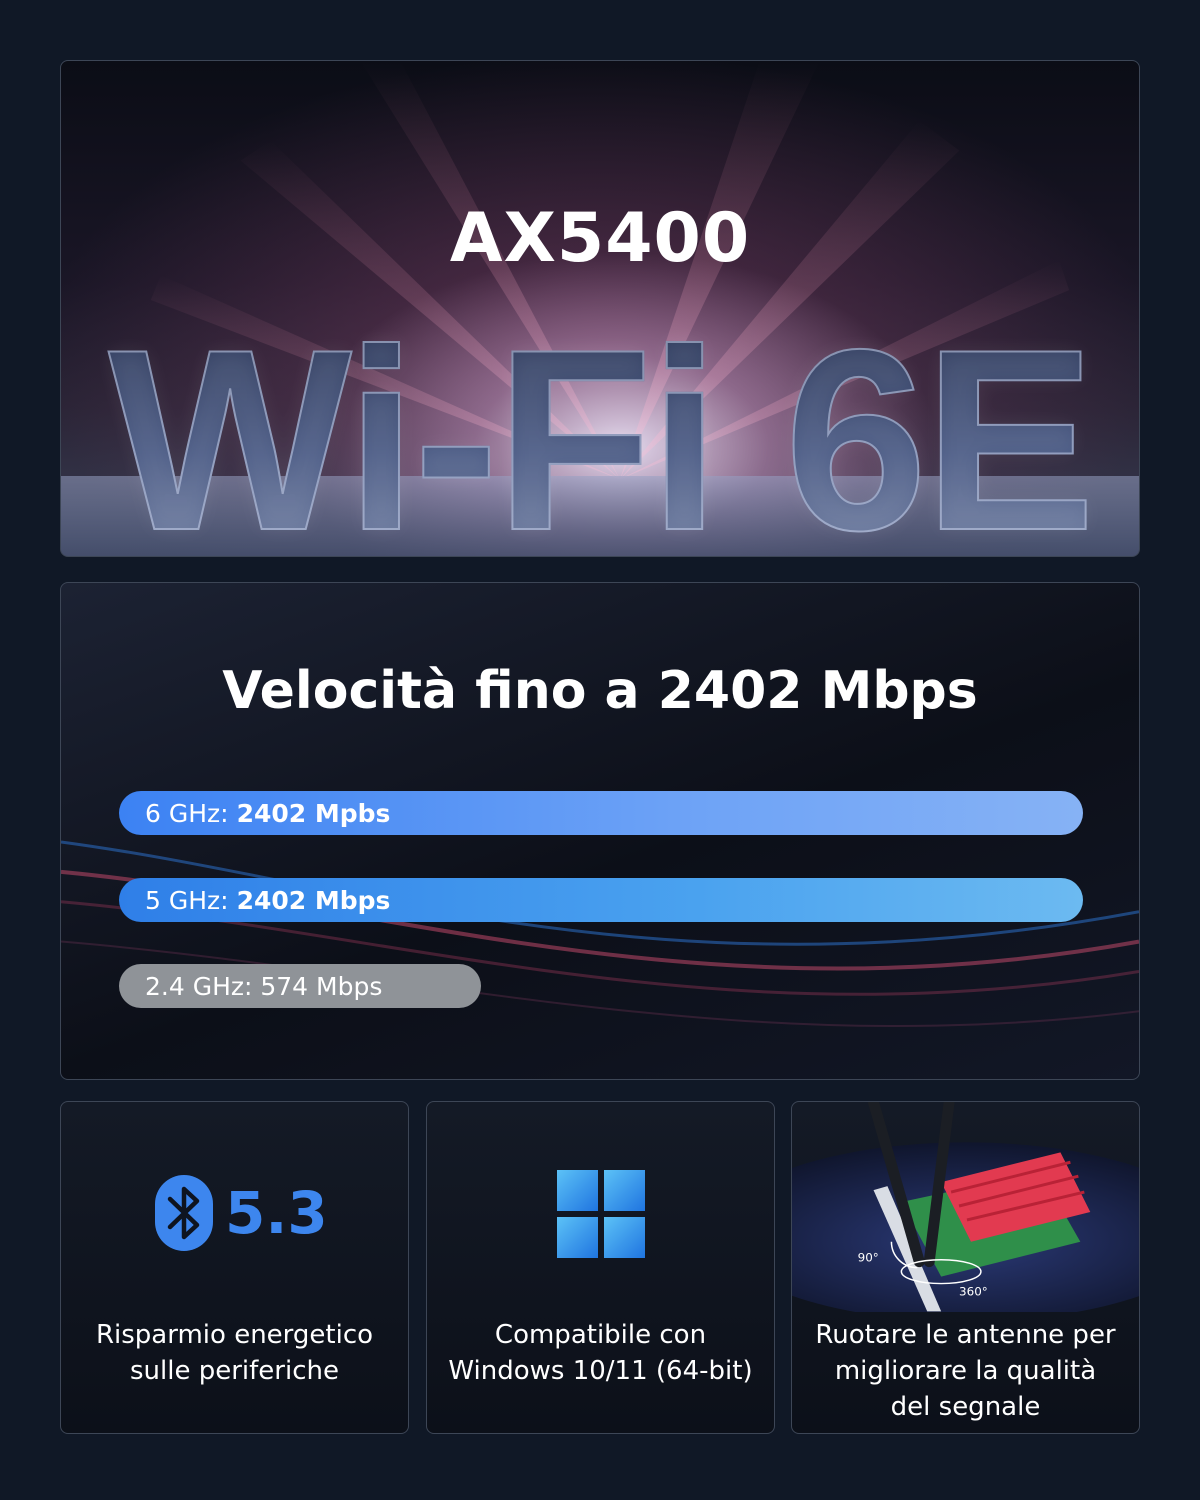  What do you see at coordinates (276, 1213) in the screenshot?
I see `bluetooth-version: 5.3` at bounding box center [276, 1213].